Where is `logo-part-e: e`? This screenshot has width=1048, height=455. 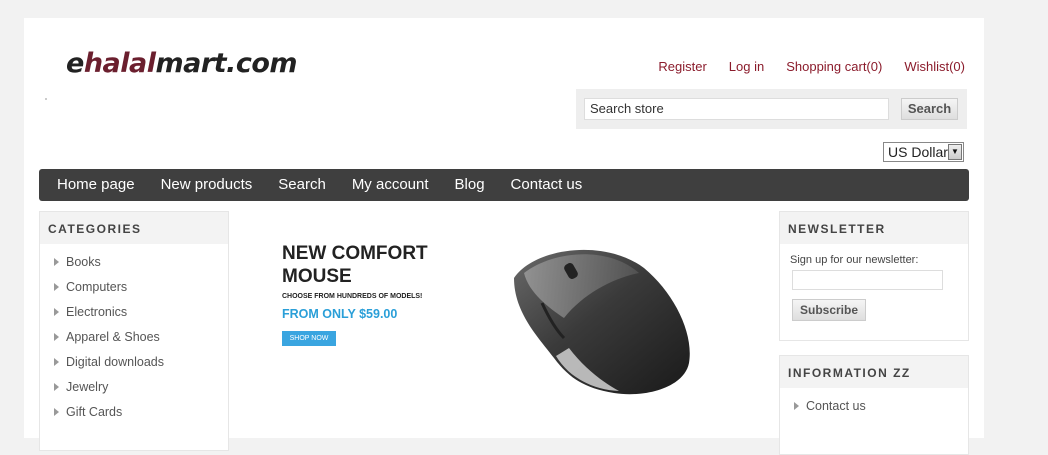
logo-part-e: e is located at coordinates (75, 63).